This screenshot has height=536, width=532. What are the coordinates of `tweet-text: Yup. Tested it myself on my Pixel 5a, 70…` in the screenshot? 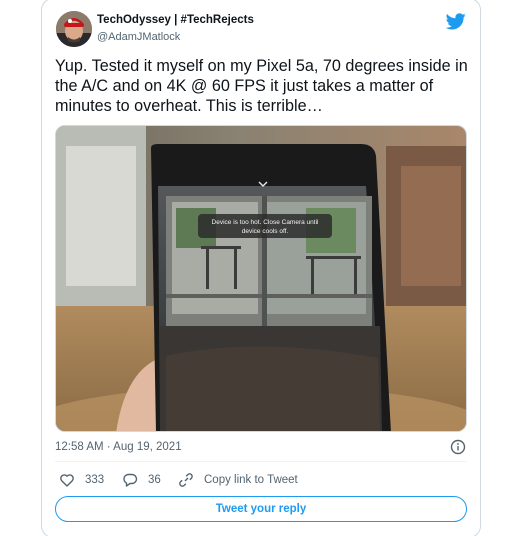 It's located at (261, 86).